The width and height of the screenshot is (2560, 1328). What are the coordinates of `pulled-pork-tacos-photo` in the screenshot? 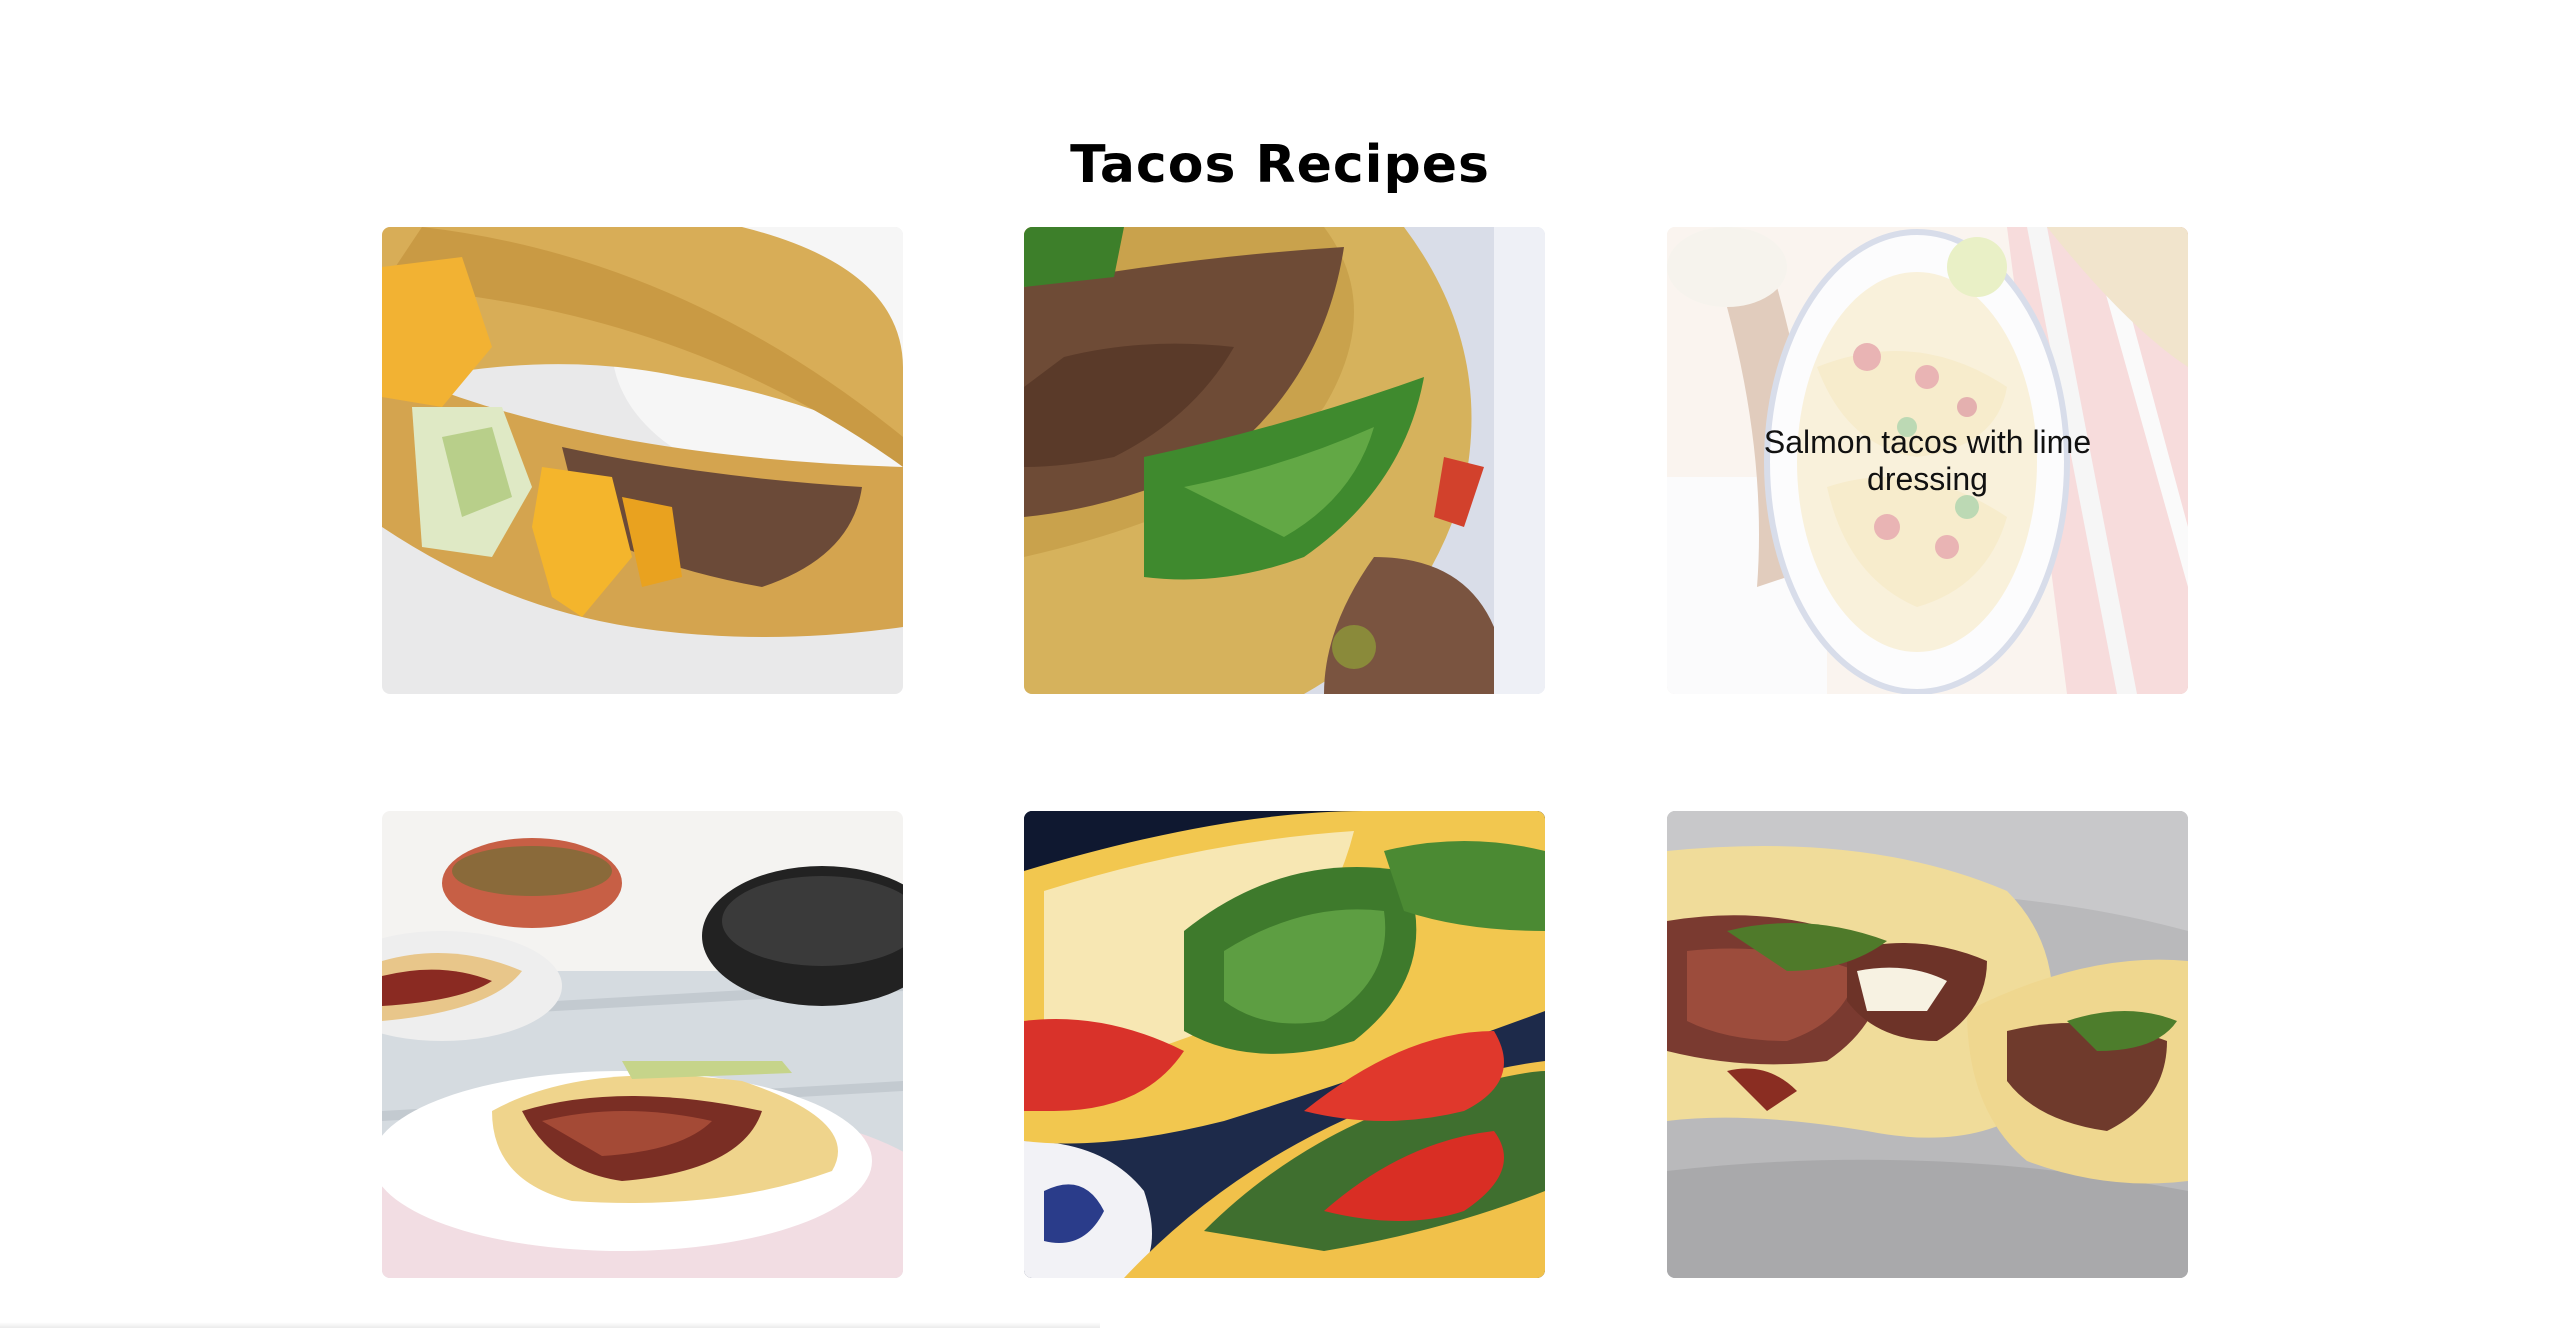 It's located at (642, 1044).